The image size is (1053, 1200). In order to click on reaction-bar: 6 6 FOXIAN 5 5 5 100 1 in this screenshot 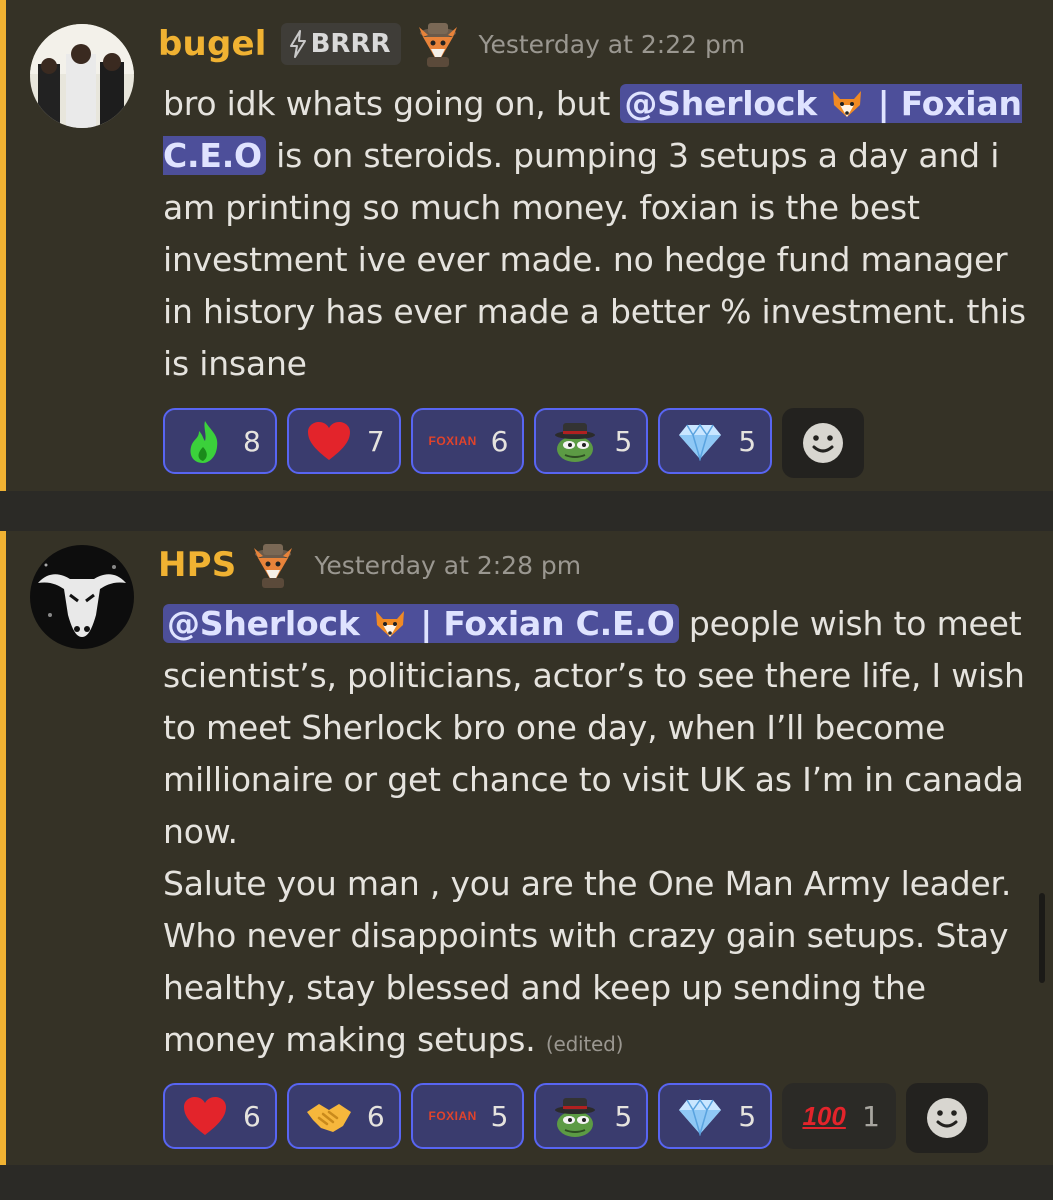, I will do `click(575, 1118)`.